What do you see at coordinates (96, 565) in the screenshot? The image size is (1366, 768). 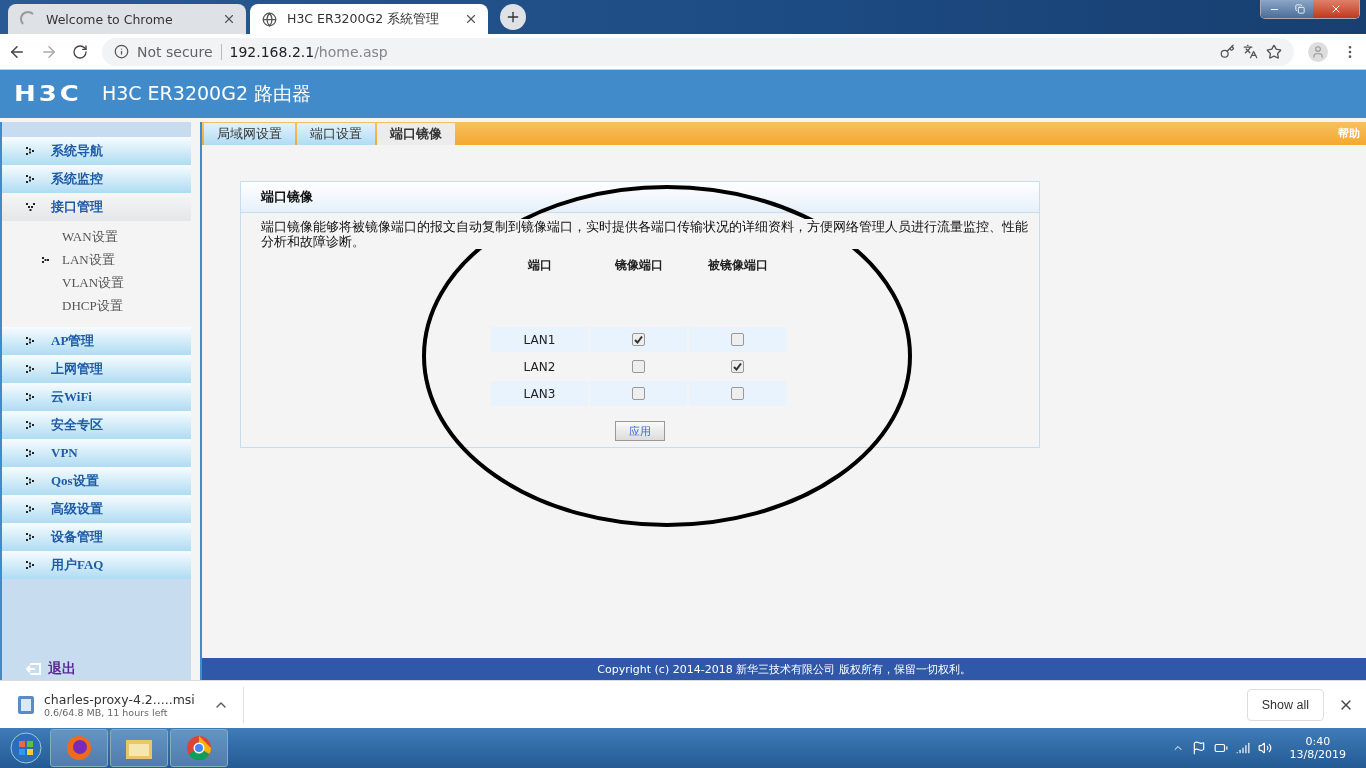 I see `menu-item: 用户FAQ` at bounding box center [96, 565].